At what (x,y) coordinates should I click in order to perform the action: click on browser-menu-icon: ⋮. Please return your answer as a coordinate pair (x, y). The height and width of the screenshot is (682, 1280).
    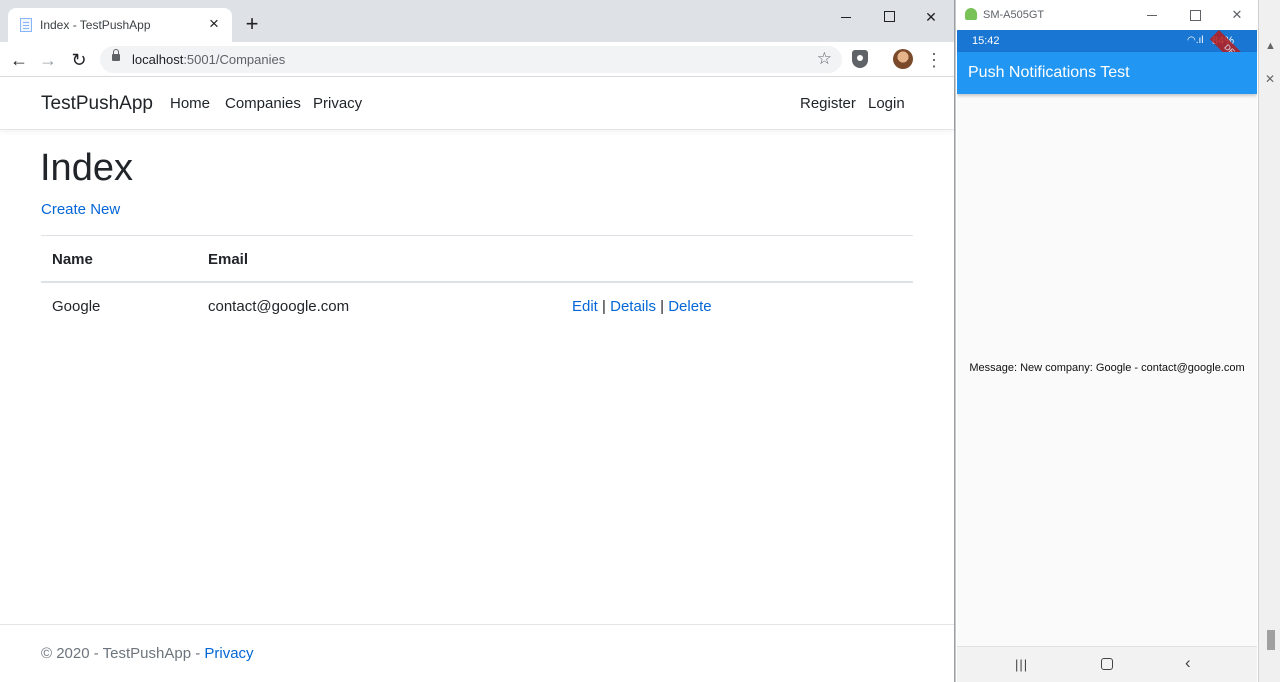
    Looking at the image, I should click on (934, 60).